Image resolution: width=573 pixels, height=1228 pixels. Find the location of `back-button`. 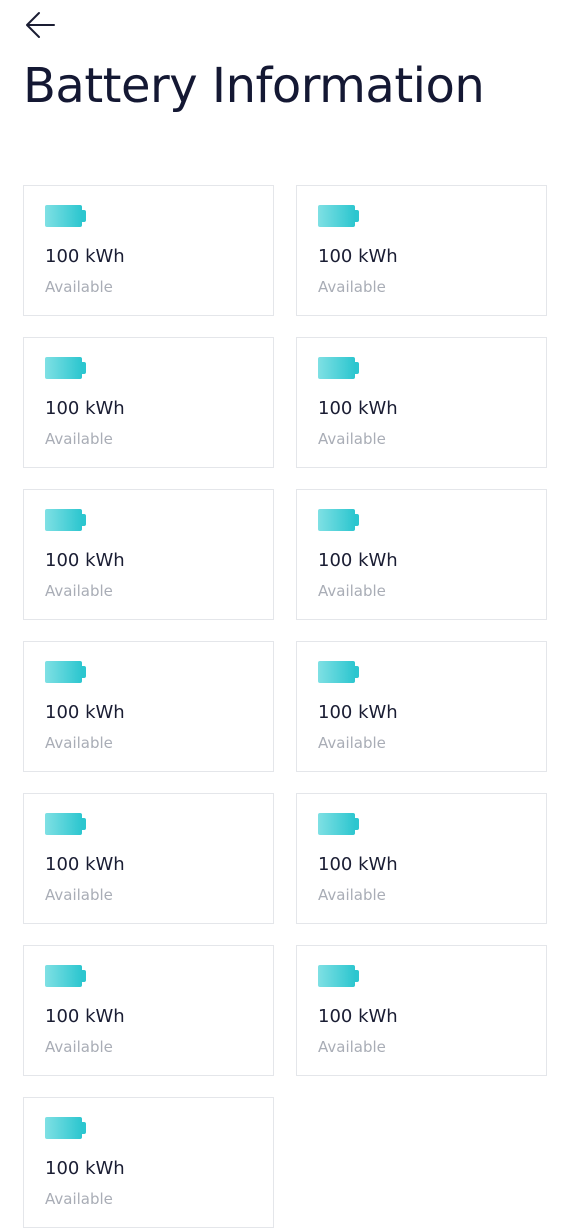

back-button is located at coordinates (41, 25).